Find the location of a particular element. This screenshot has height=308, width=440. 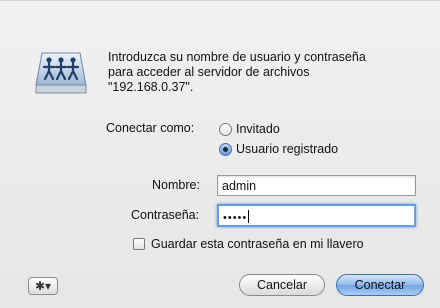

text-cursor is located at coordinates (249, 216).